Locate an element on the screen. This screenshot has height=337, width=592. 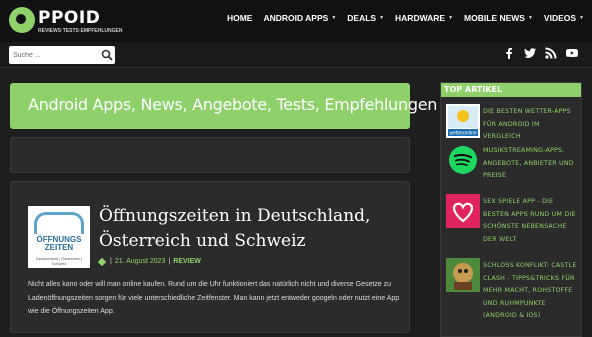
wetteronline-label: wetteronline is located at coordinates (463, 134).